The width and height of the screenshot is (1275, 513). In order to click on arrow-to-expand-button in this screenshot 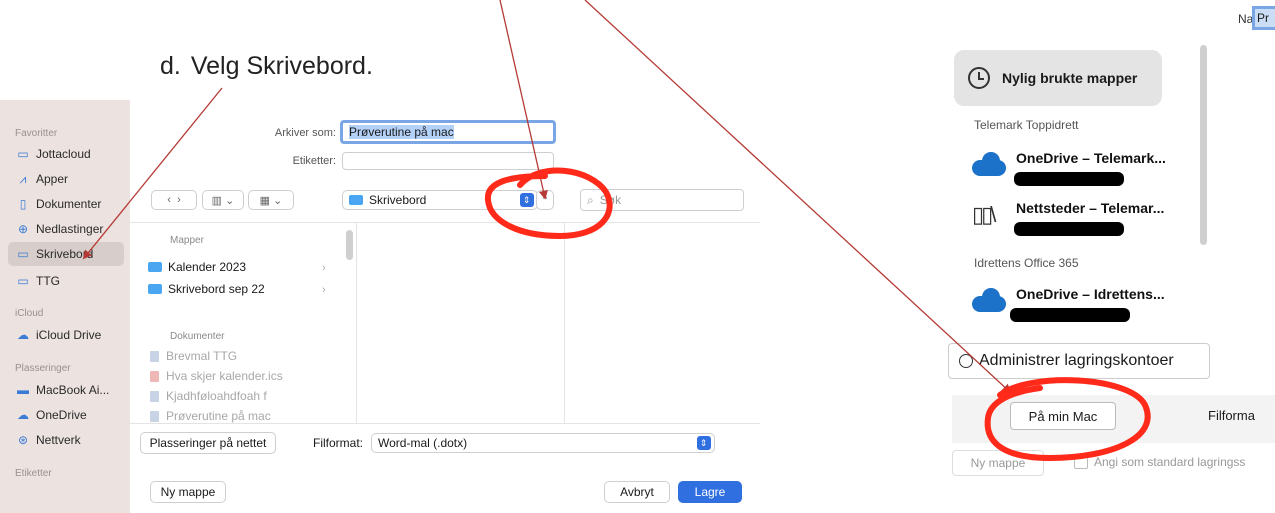, I will do `click(523, 100)`.